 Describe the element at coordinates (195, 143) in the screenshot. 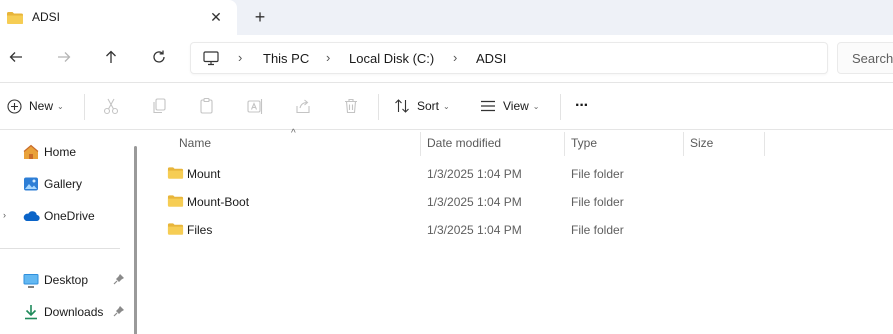

I see `column-label: Name` at that location.